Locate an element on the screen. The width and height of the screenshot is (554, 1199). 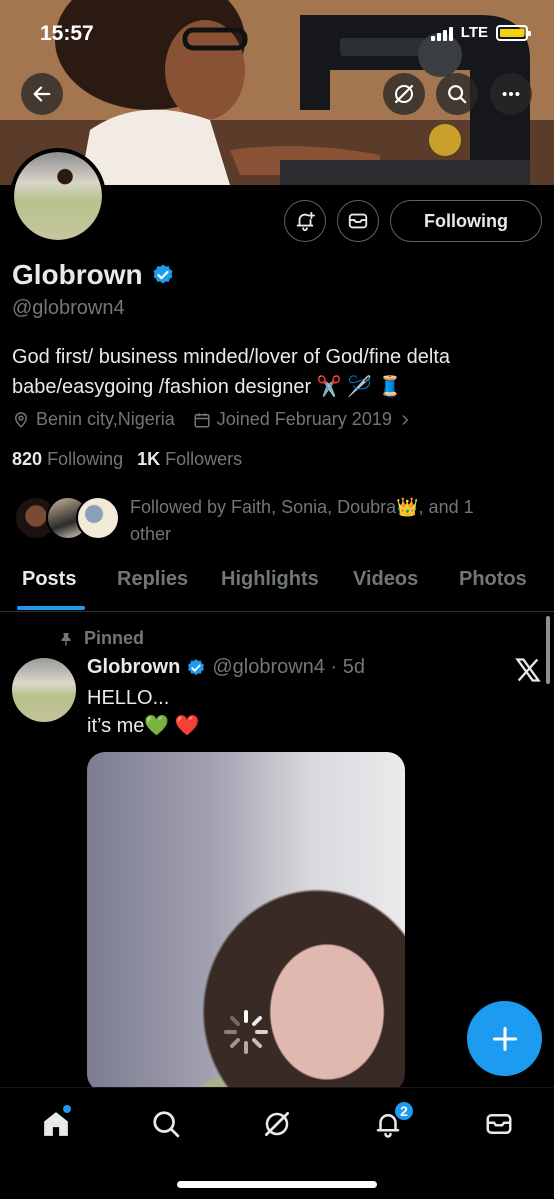
scrollbar is located at coordinates (548, 650).